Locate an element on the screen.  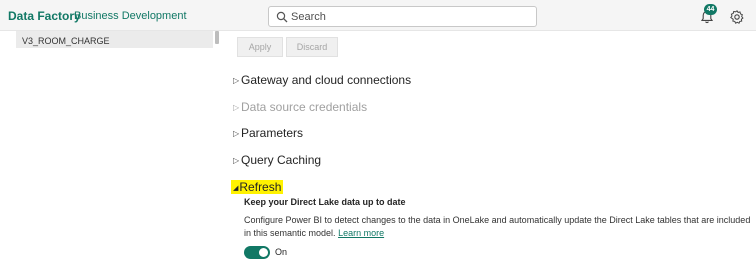
apply-button: Apply is located at coordinates (260, 47).